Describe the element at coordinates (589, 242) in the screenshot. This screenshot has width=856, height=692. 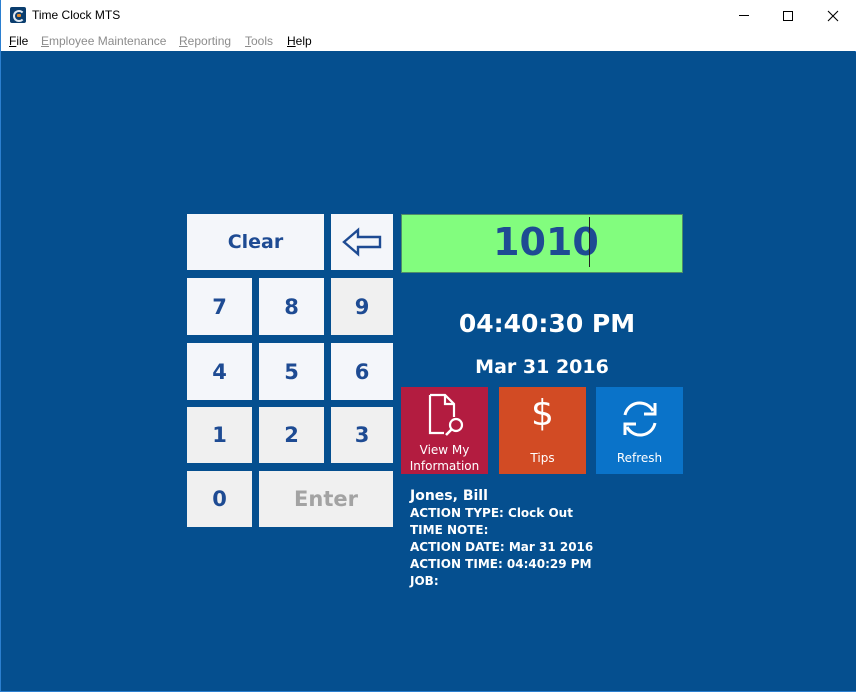
I see `text-caret` at that location.